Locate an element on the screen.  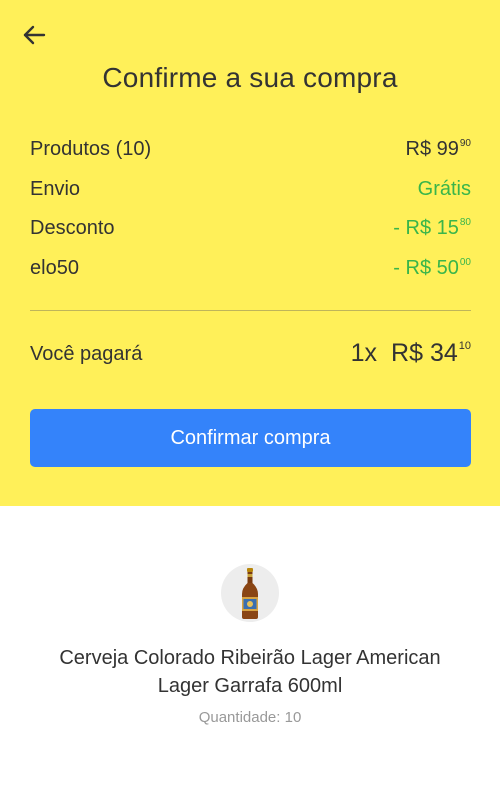
total-quantity: 1x is located at coordinates (364, 353).